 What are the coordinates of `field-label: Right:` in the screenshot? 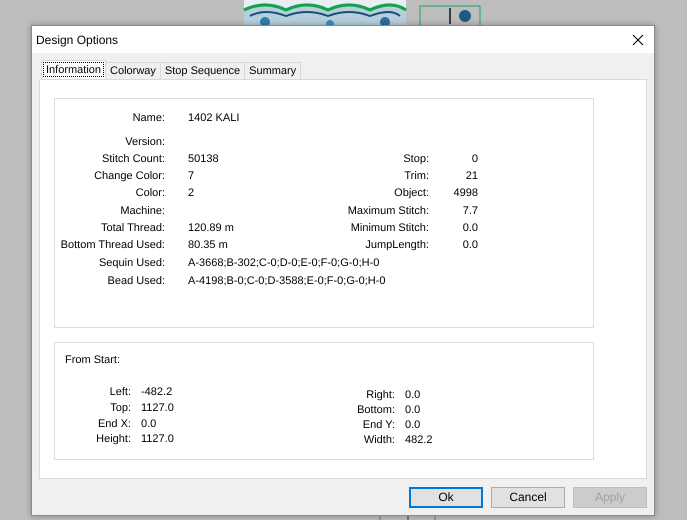 It's located at (380, 395).